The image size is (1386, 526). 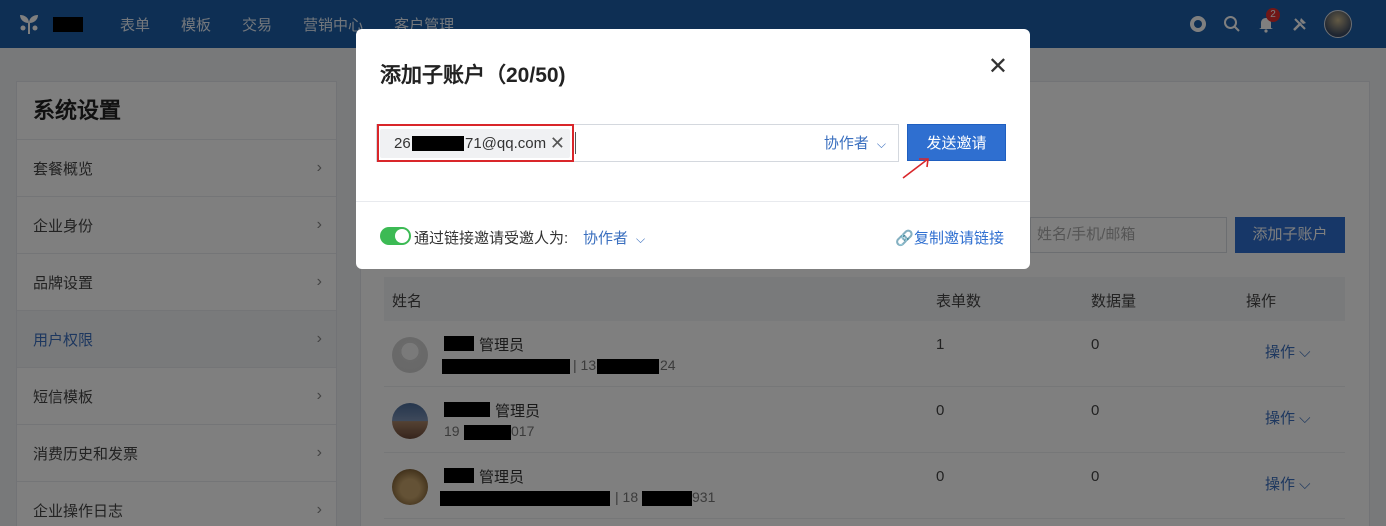 I want to click on invite-link-label: 通过链接邀请受邀人为:, so click(x=491, y=238).